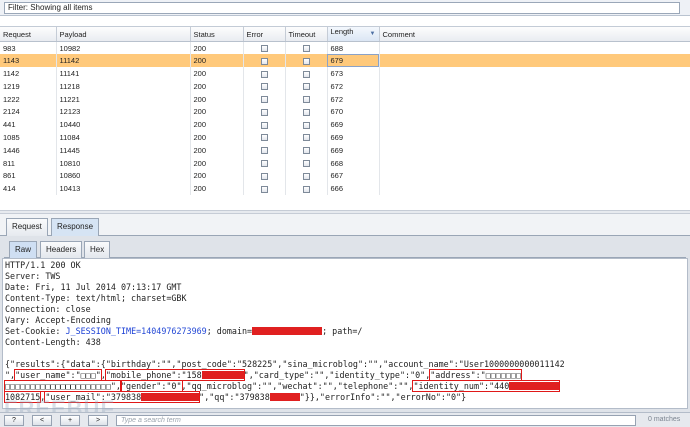 This screenshot has height=427, width=690. I want to click on help-button: ?, so click(14, 420).